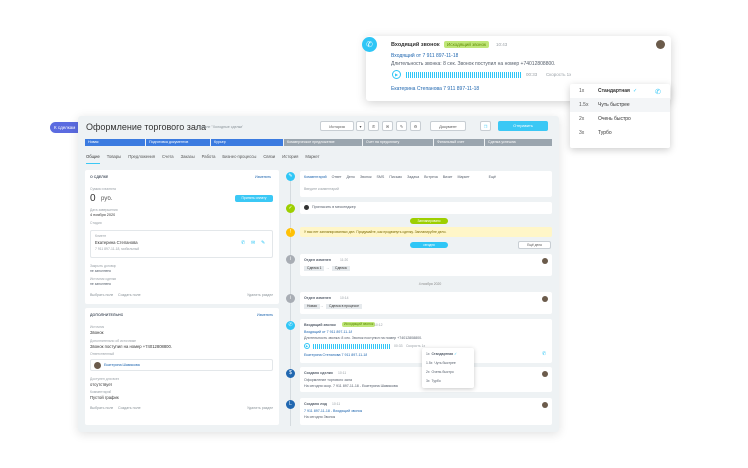 Image resolution: width=748 pixels, height=468 pixels. I want to click on stage-prepay: Счет на предоплату, so click(398, 142).